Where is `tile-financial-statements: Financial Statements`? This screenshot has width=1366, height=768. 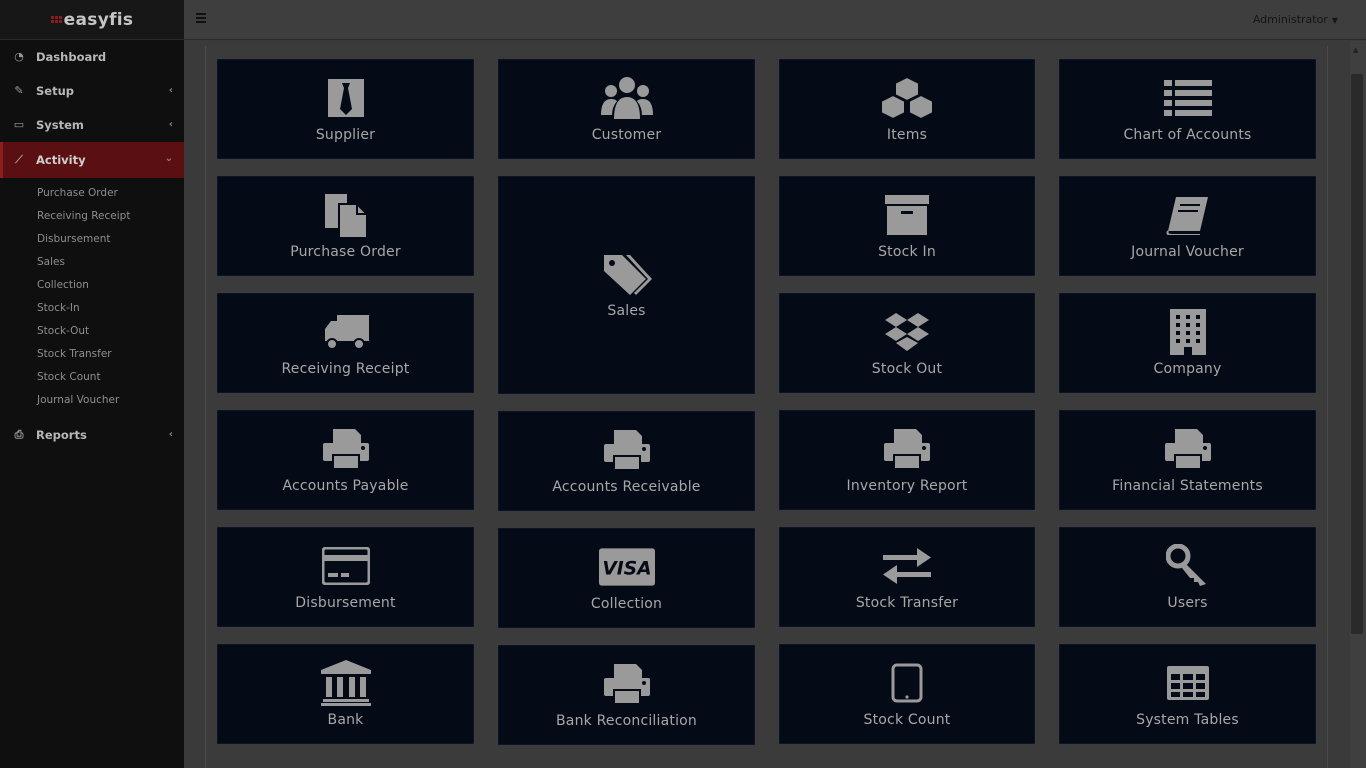 tile-financial-statements: Financial Statements is located at coordinates (1187, 460).